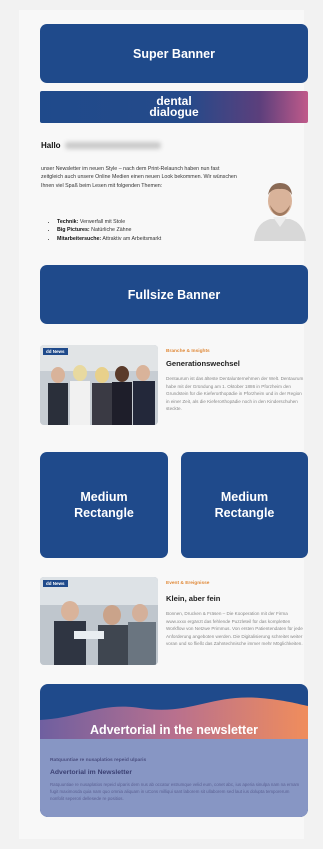 The width and height of the screenshot is (323, 849). I want to click on article-title: Klein, aber fein, so click(193, 598).